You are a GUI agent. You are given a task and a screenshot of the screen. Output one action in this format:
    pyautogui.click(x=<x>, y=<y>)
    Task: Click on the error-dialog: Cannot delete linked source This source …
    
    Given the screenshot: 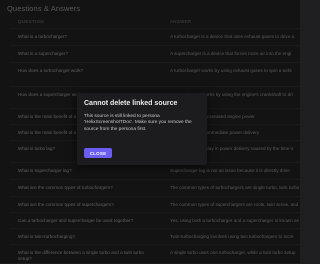 What is the action you would take?
    pyautogui.click(x=142, y=129)
    